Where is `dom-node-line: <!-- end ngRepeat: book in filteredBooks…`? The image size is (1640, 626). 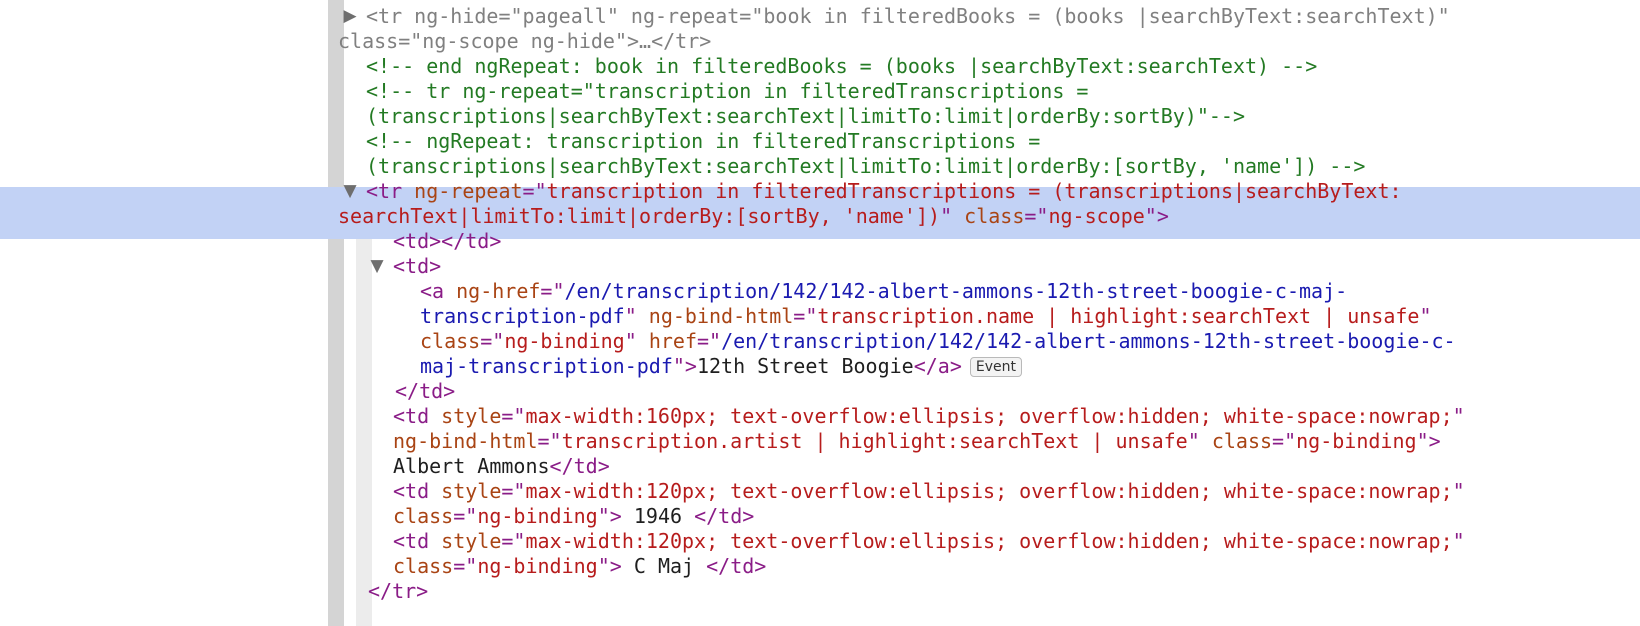 dom-node-line: <!-- end ngRepeat: book in filteredBooks… is located at coordinates (841, 66).